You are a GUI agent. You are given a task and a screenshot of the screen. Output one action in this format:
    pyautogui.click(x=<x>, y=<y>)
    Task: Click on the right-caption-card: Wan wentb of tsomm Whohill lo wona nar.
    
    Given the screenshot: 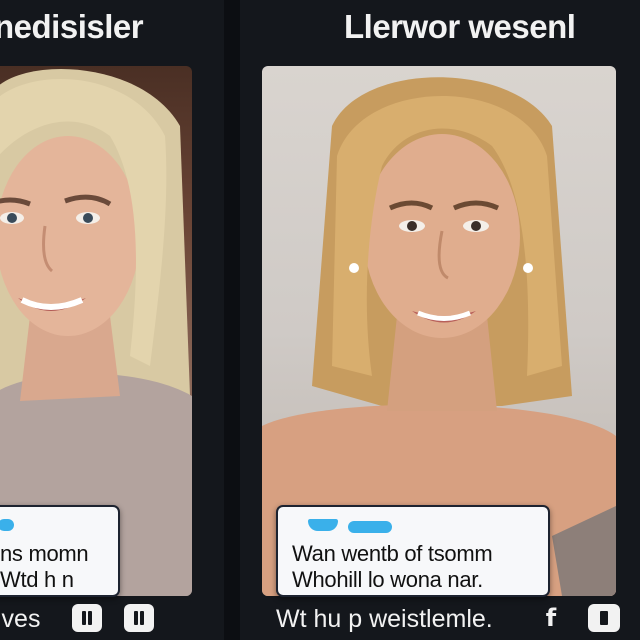 What is the action you would take?
    pyautogui.click(x=413, y=551)
    